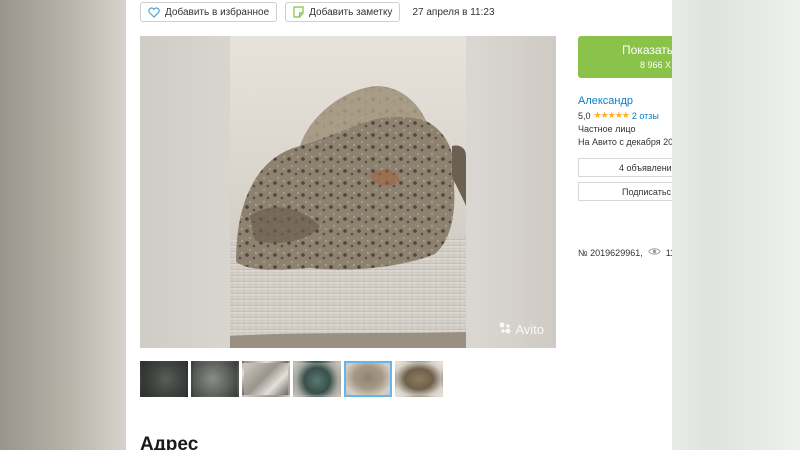  What do you see at coordinates (169, 442) in the screenshot?
I see `address-heading: Адрес` at bounding box center [169, 442].